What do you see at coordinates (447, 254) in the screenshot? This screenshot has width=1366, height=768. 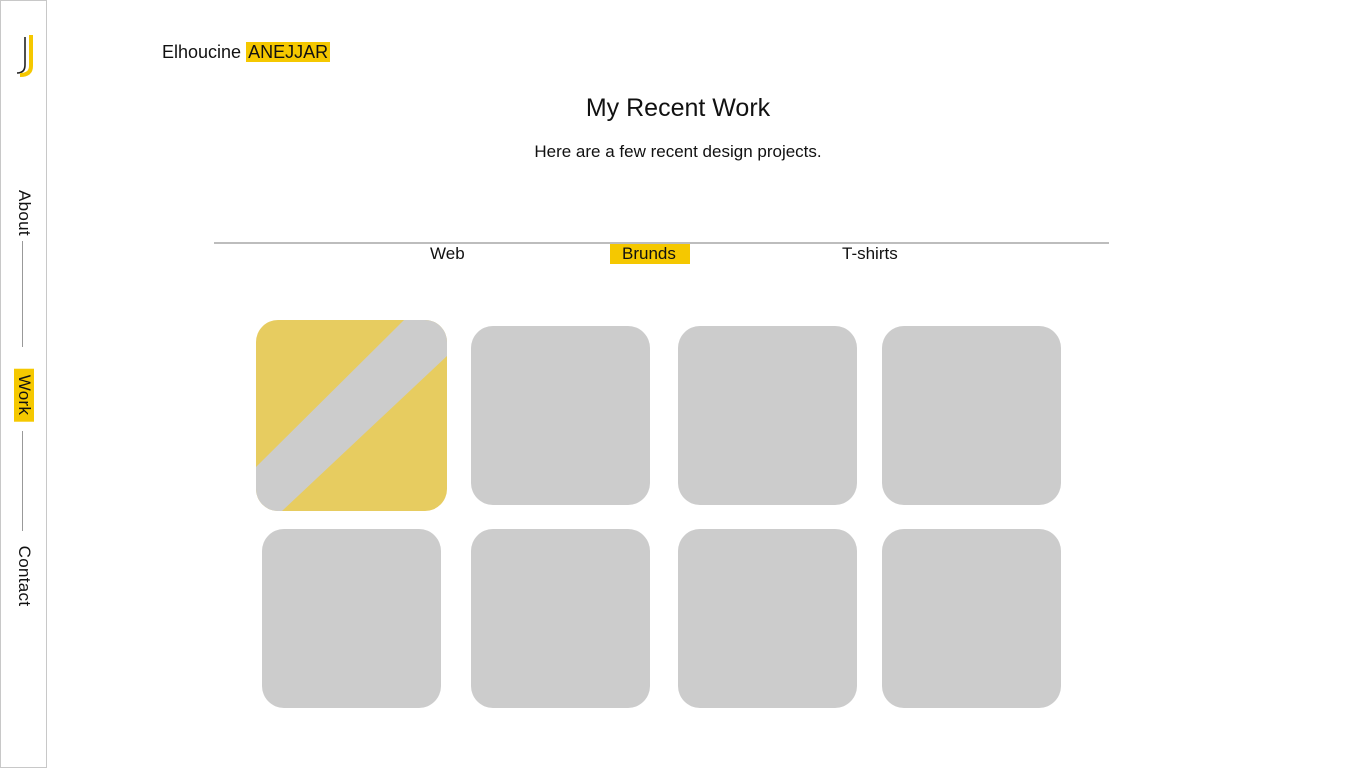 I see `tab-web: Web` at bounding box center [447, 254].